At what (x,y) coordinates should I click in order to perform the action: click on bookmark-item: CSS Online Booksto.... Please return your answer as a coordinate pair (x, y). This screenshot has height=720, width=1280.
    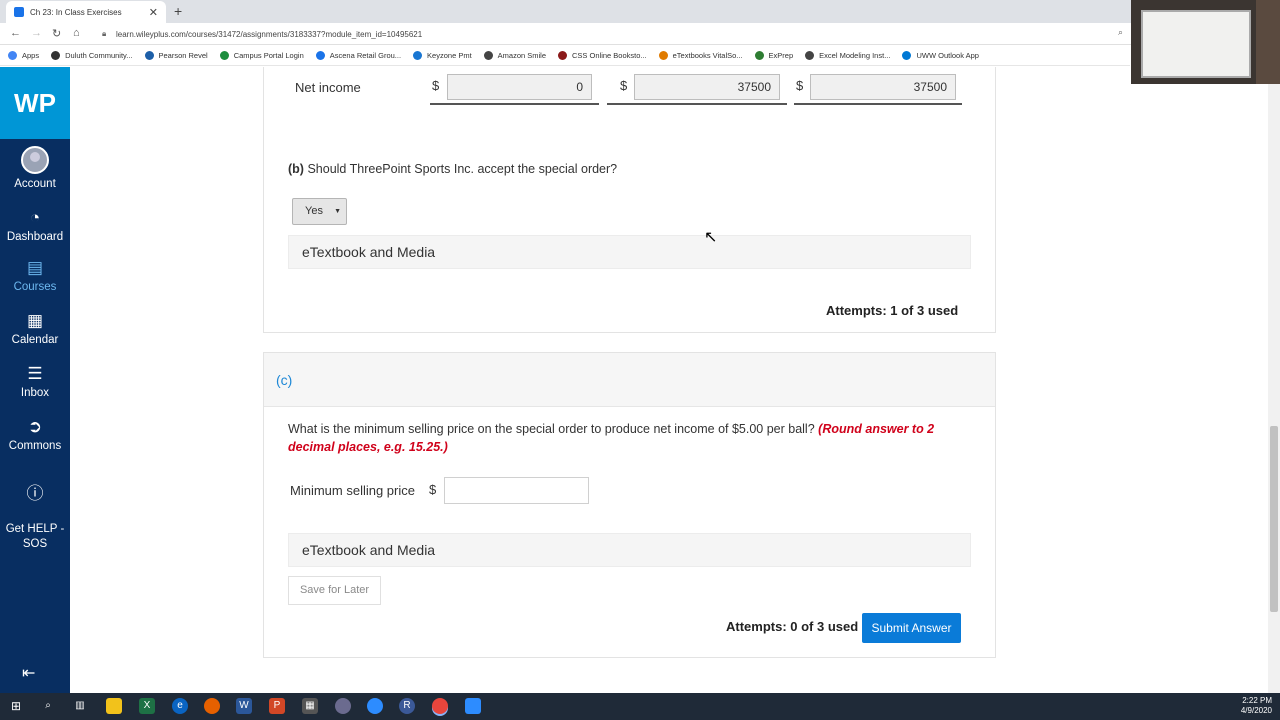
    Looking at the image, I should click on (602, 55).